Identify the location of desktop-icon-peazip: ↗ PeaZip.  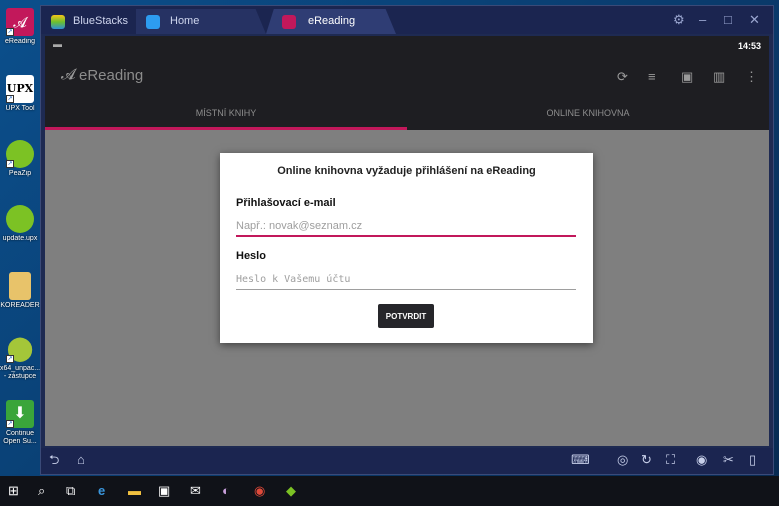
(20, 159).